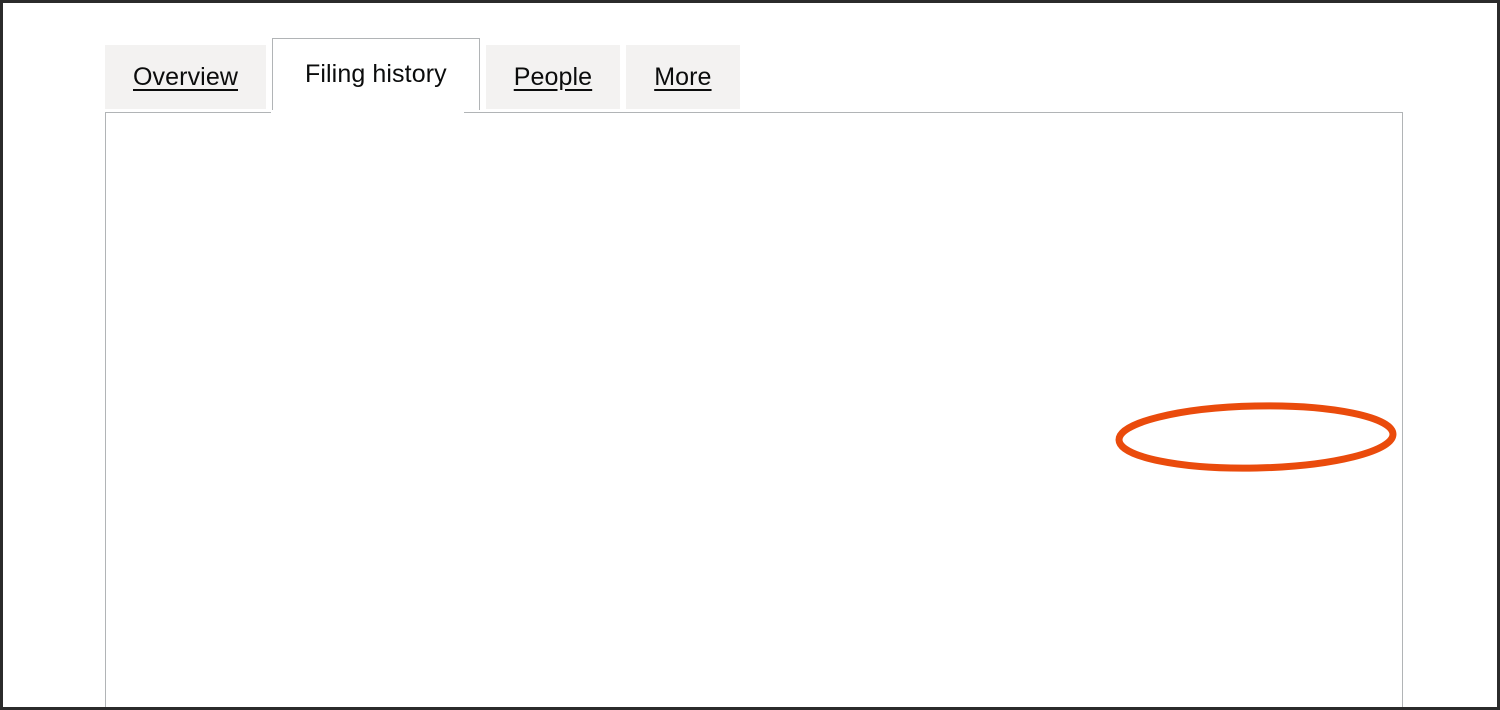 This screenshot has height=710, width=1500. I want to click on tab-people: People, so click(553, 77).